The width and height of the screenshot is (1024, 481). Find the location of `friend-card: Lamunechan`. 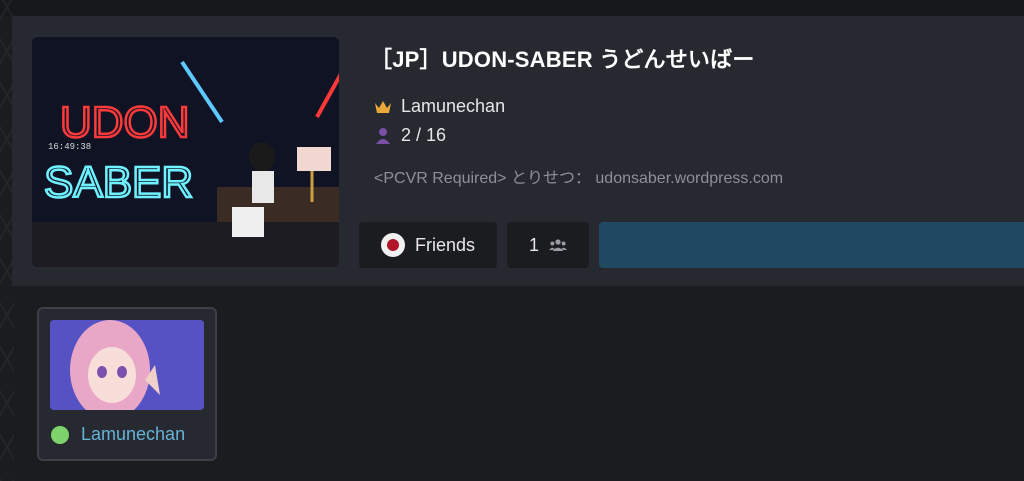

friend-card: Lamunechan is located at coordinates (127, 384).